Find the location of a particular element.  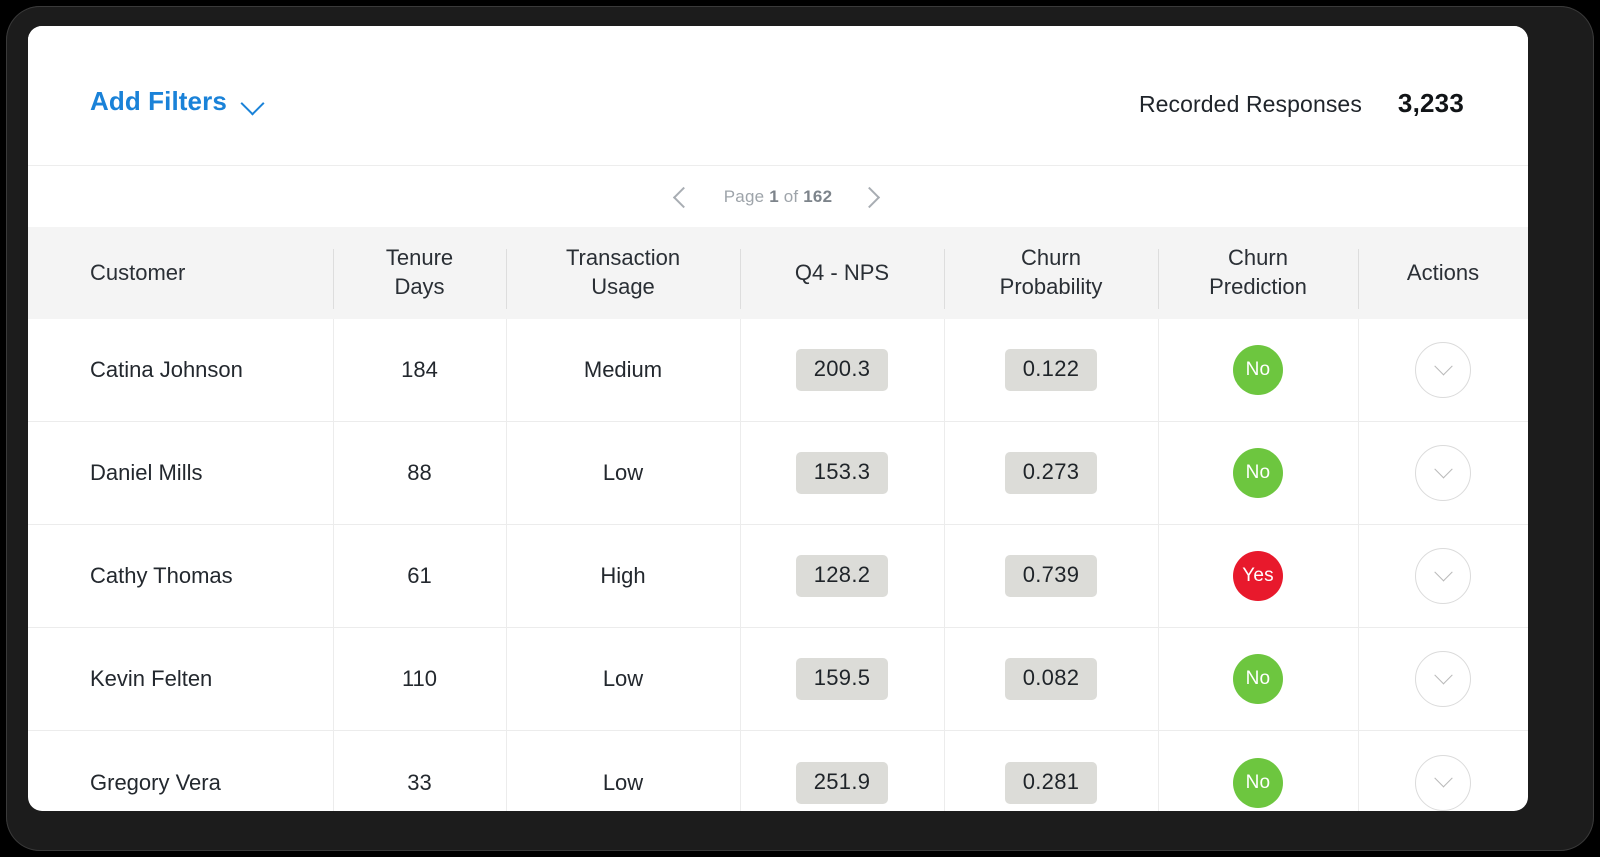

column-header-tenure: Tenure Days is located at coordinates (419, 273).